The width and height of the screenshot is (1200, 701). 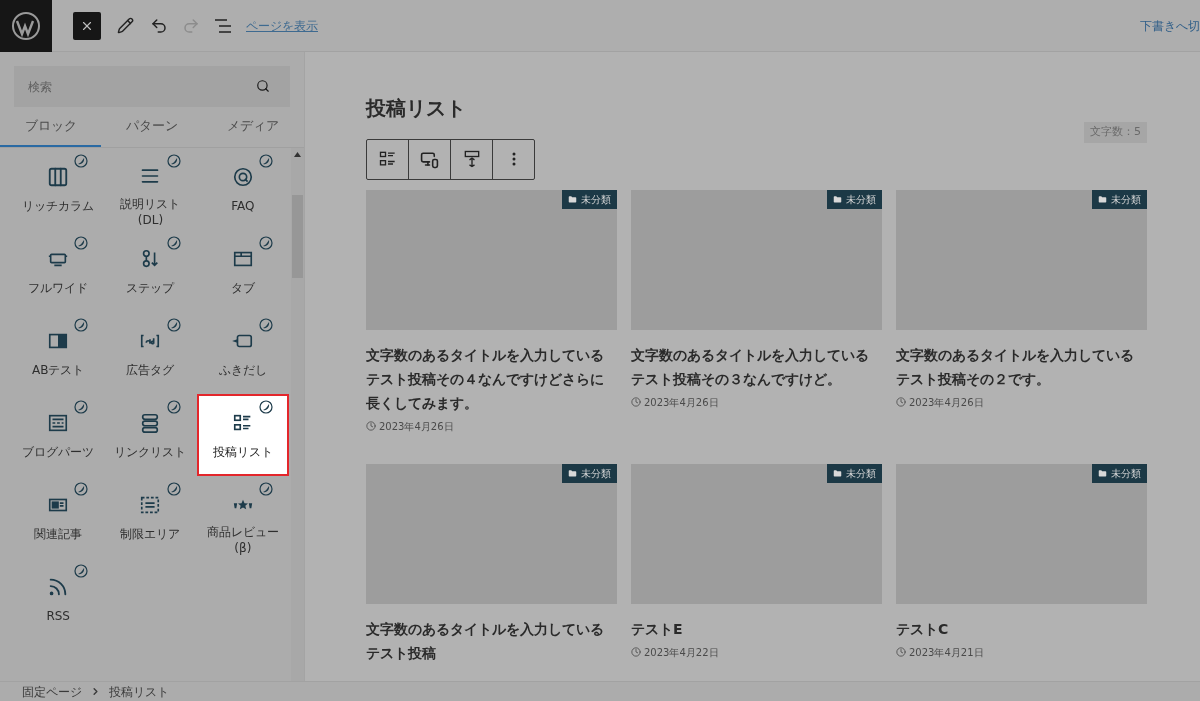 What do you see at coordinates (58, 534) in the screenshot?
I see `block-label: 関連記事` at bounding box center [58, 534].